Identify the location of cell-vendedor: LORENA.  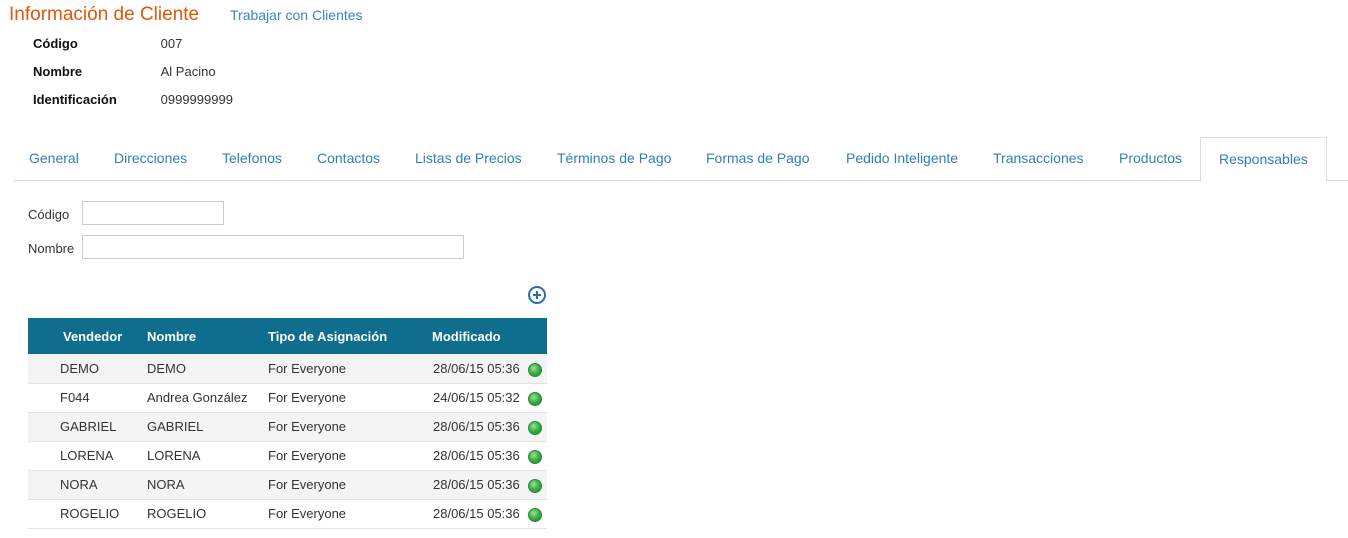
(87, 455).